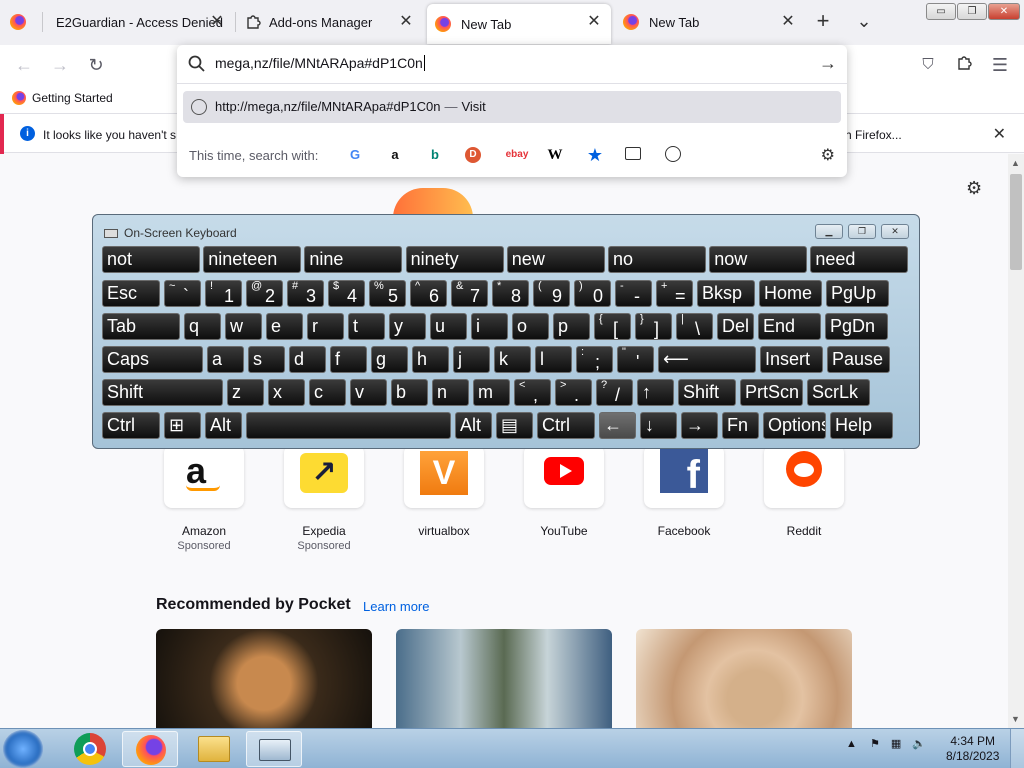 The image size is (1024, 768). Describe the element at coordinates (864, 21) in the screenshot. I see `list-all-tabs-button: ⌄` at that location.